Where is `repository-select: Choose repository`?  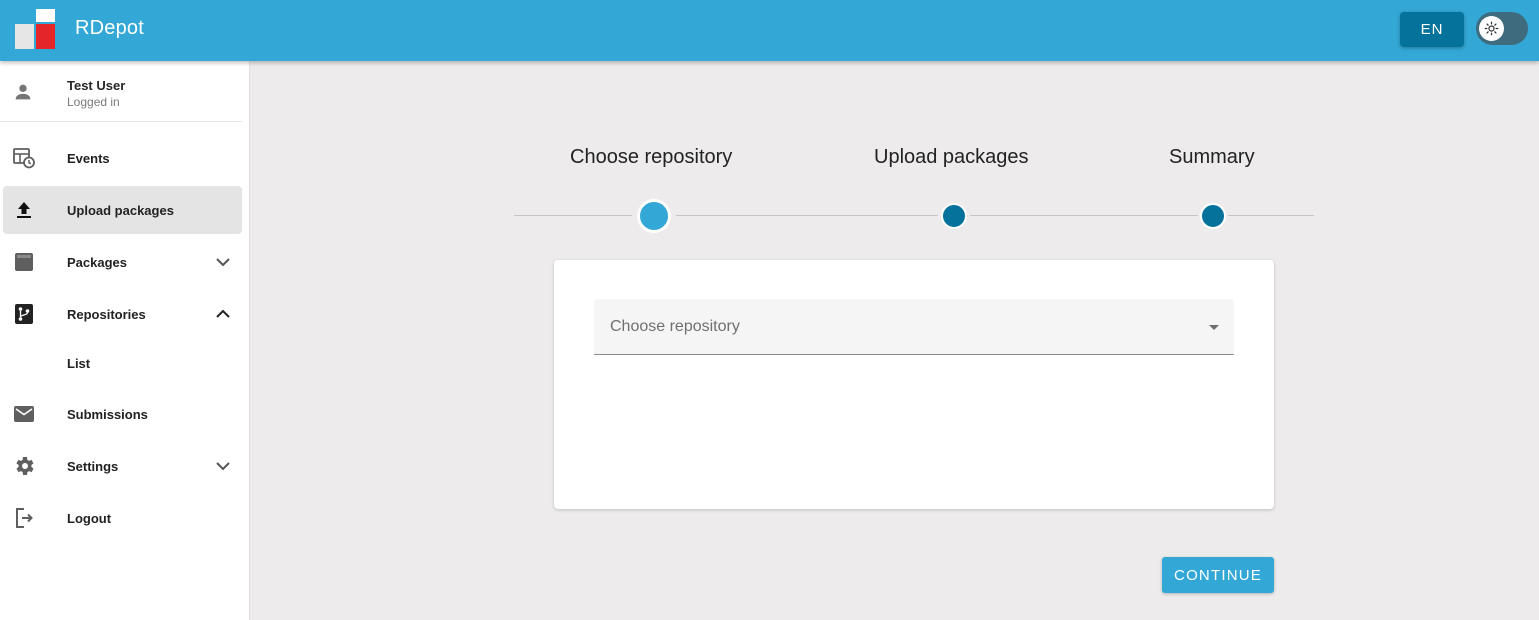
repository-select: Choose repository is located at coordinates (914, 327).